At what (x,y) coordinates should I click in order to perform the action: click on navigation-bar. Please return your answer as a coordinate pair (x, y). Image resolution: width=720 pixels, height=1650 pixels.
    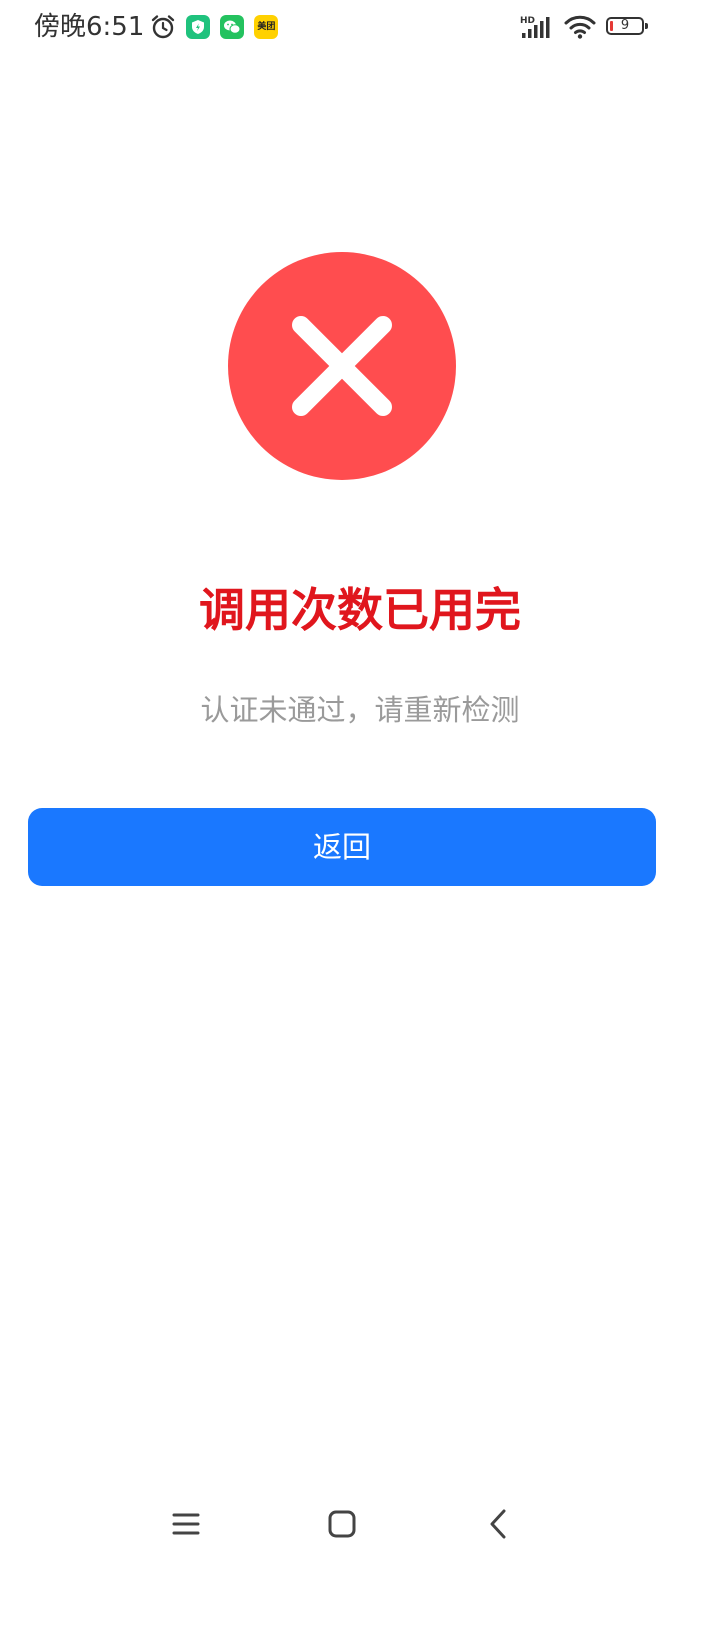
    Looking at the image, I should click on (360, 1525).